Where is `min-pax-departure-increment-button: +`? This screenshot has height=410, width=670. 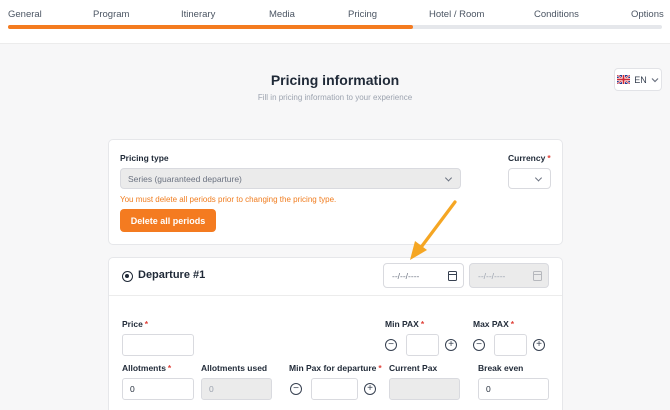
min-pax-departure-increment-button: + is located at coordinates (370, 389).